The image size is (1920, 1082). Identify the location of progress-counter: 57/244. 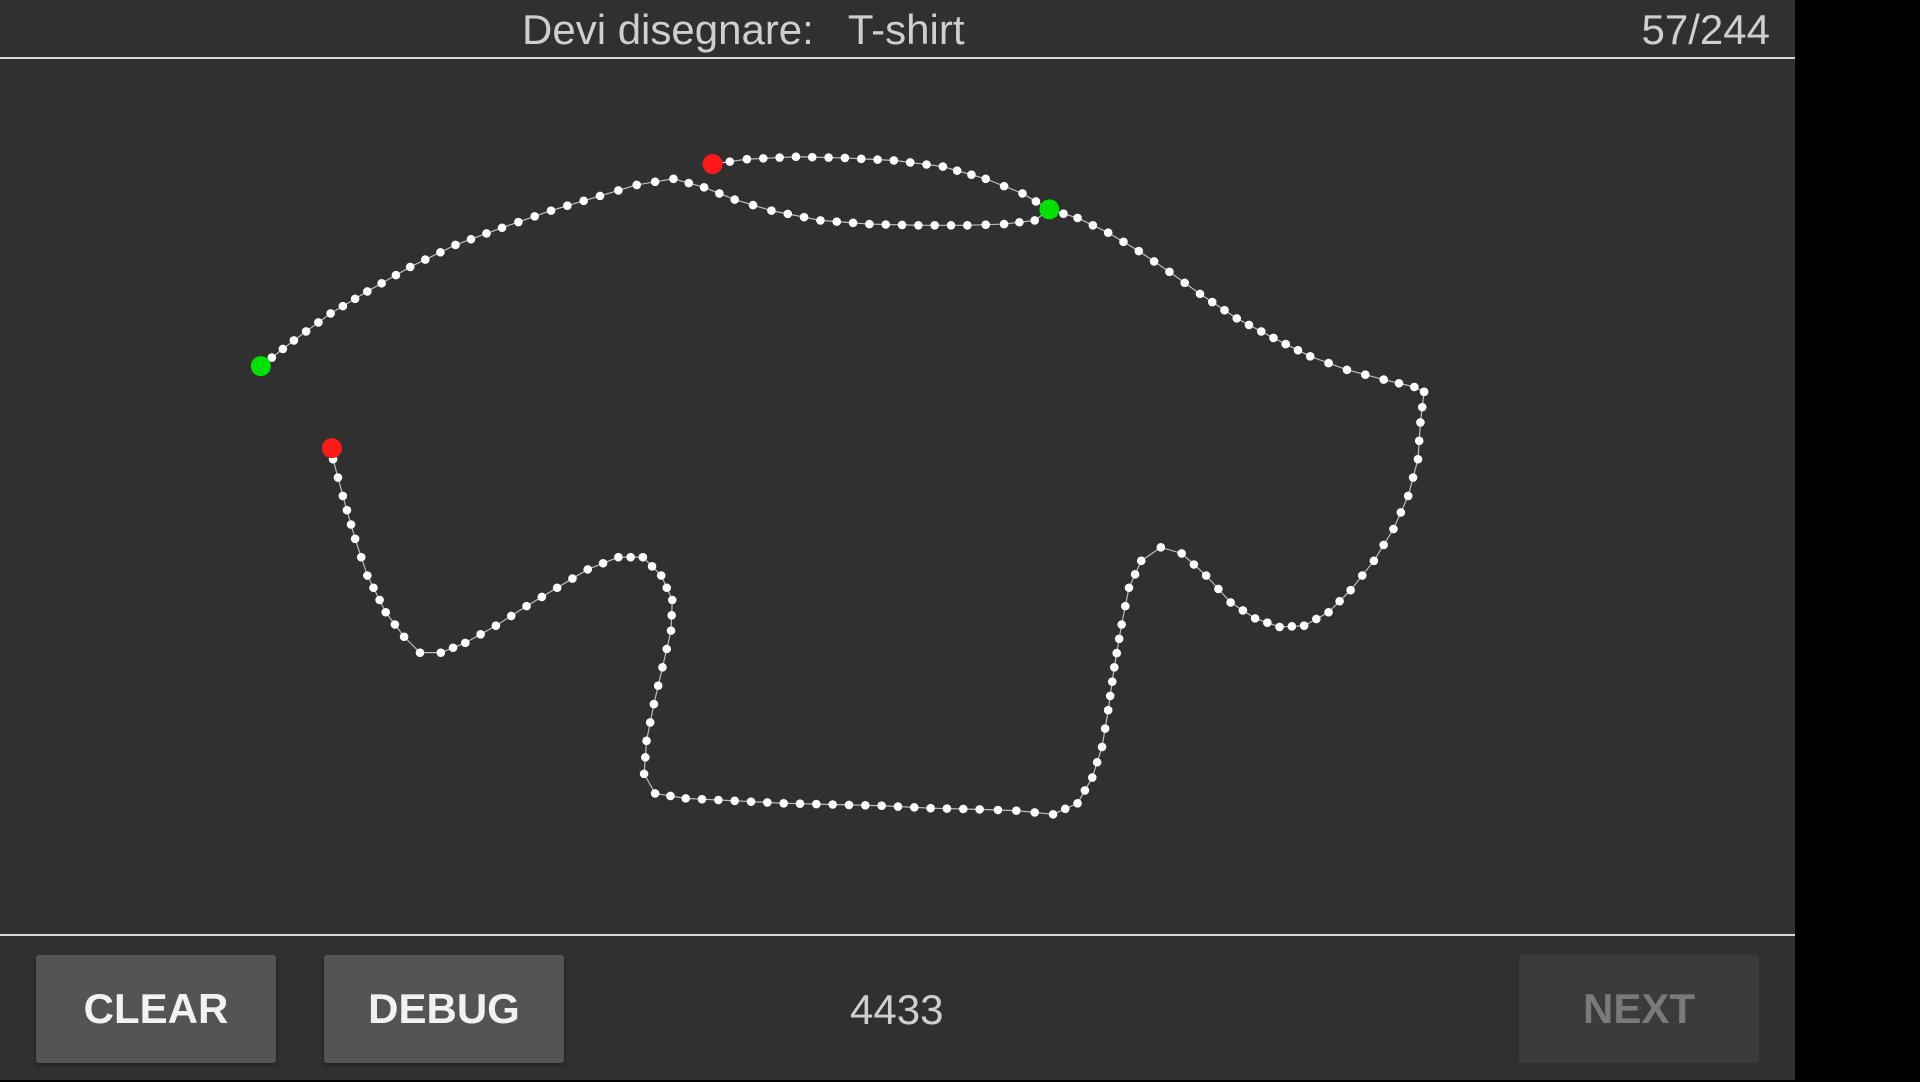
(1705, 29).